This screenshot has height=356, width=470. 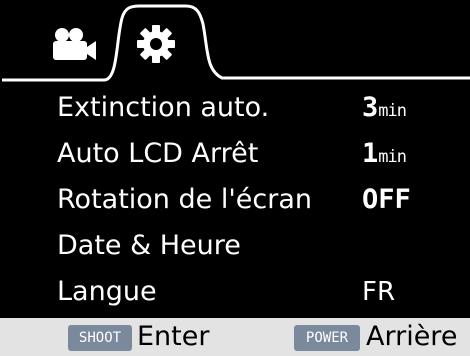 I want to click on menu-item-auto-off: Extinction auto. 3min, so click(x=235, y=109).